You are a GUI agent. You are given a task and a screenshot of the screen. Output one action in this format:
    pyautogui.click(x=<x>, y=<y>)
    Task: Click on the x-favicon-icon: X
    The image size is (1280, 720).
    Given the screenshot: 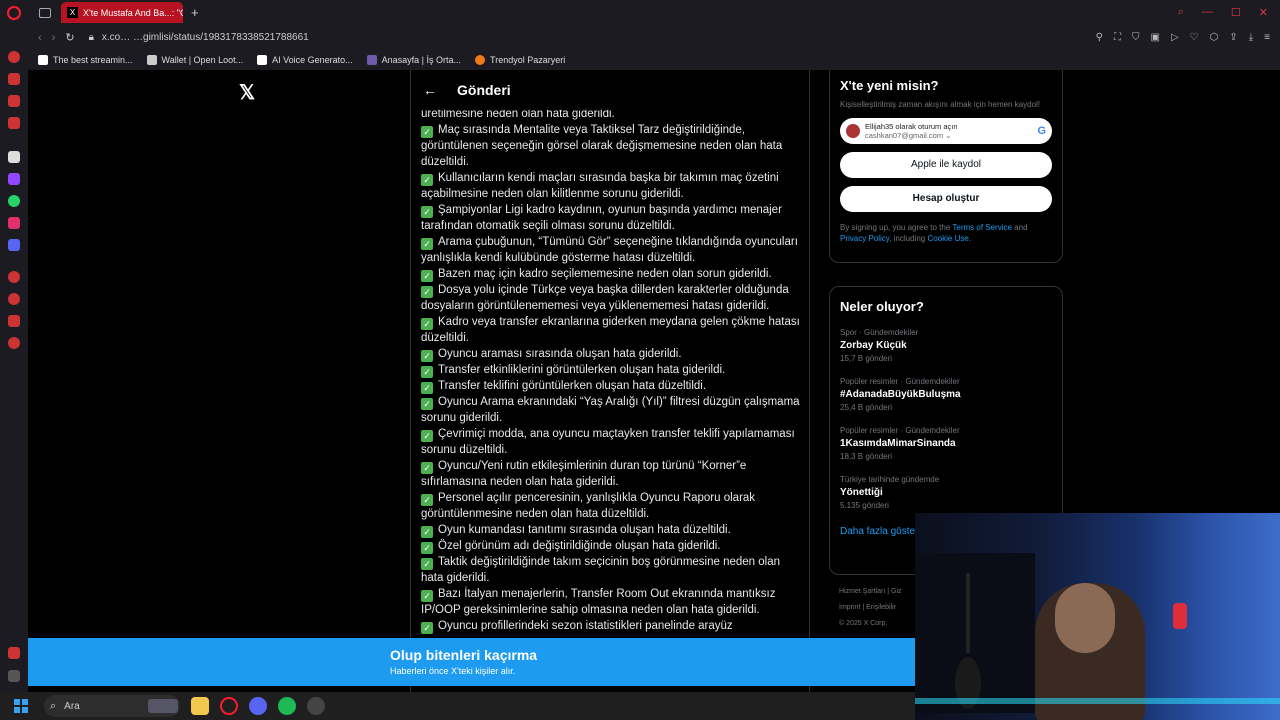 What is the action you would take?
    pyautogui.click(x=72, y=12)
    